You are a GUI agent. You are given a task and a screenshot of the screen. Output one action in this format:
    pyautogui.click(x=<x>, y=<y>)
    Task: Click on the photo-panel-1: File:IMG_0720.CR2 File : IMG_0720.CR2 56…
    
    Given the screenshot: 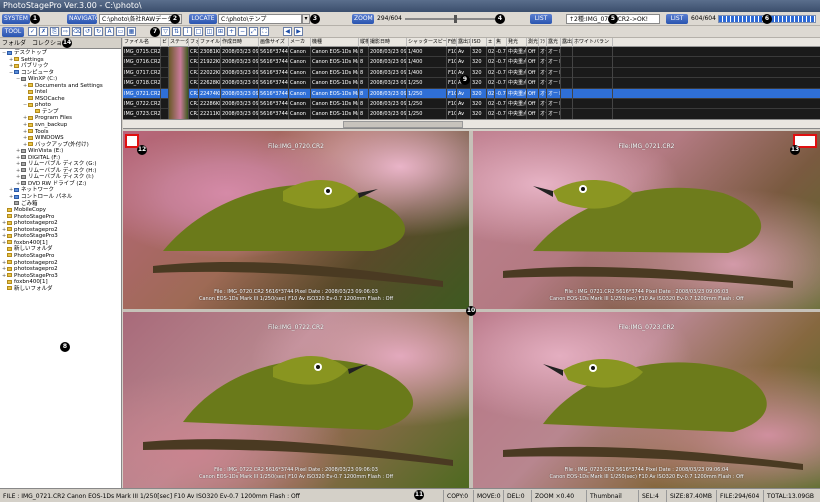 What is the action you would take?
    pyautogui.click(x=296, y=220)
    